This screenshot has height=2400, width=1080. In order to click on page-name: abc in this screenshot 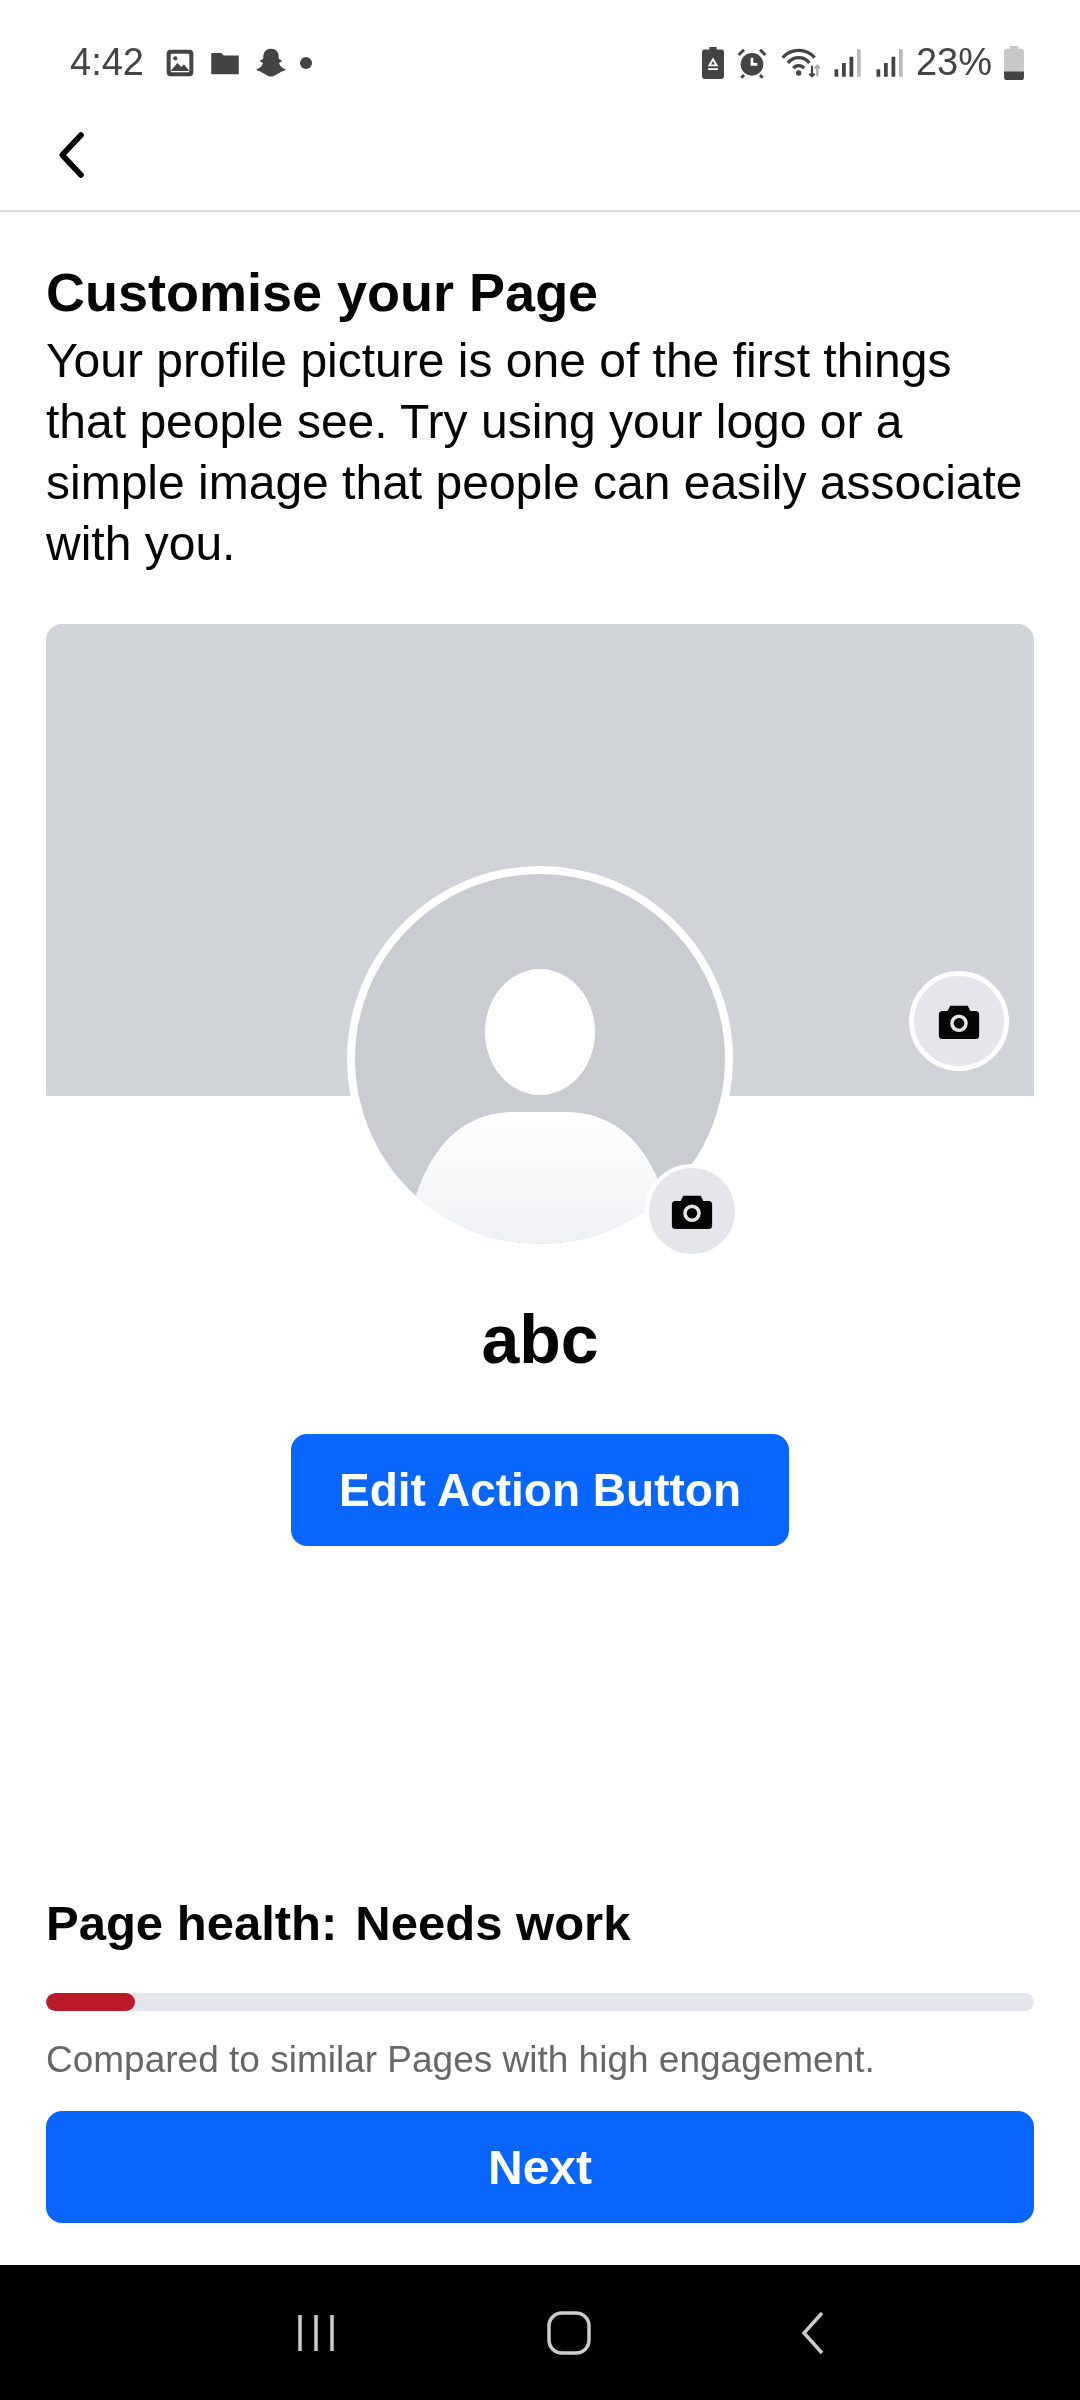, I will do `click(540, 1339)`.